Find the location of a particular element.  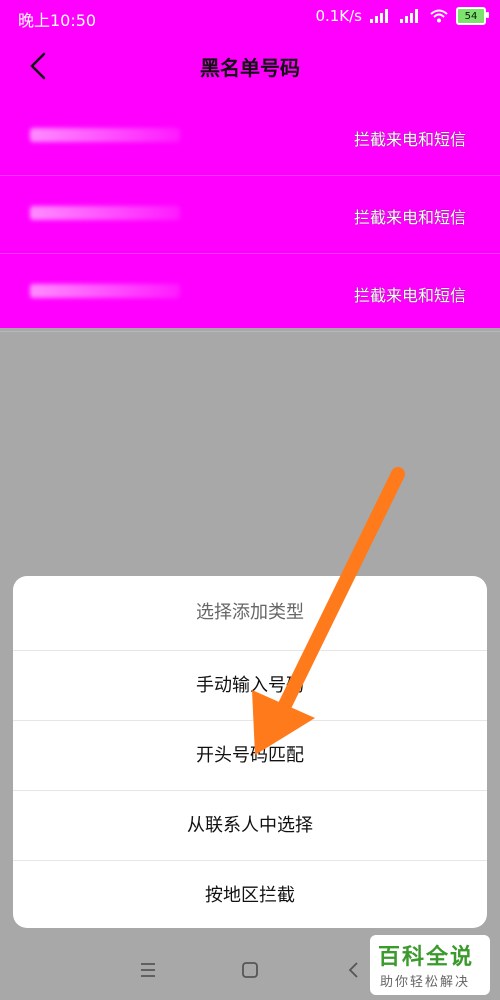

option-manual-input: 手动输入号码 is located at coordinates (250, 686).